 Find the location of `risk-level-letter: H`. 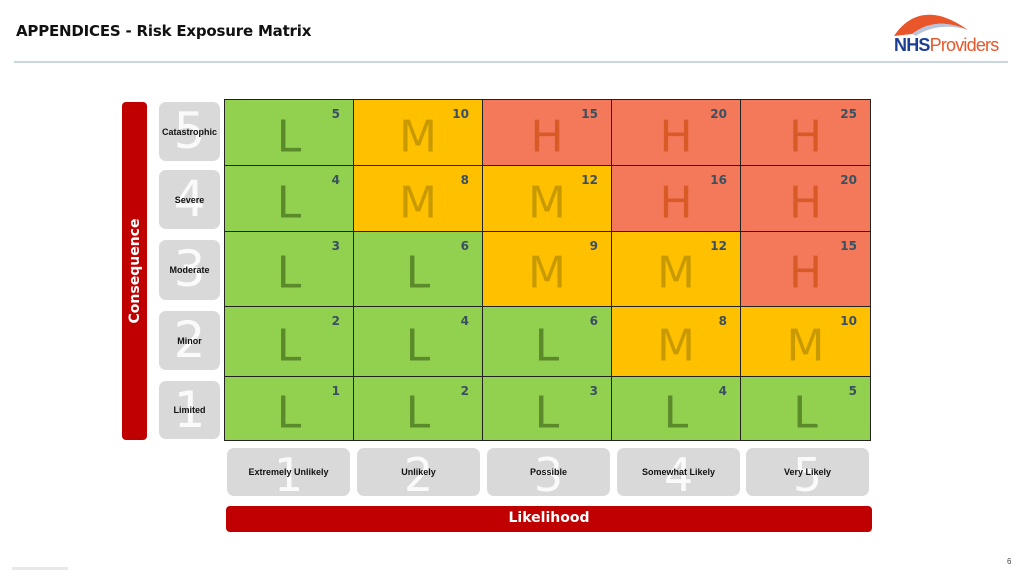

risk-level-letter: H is located at coordinates (805, 273).